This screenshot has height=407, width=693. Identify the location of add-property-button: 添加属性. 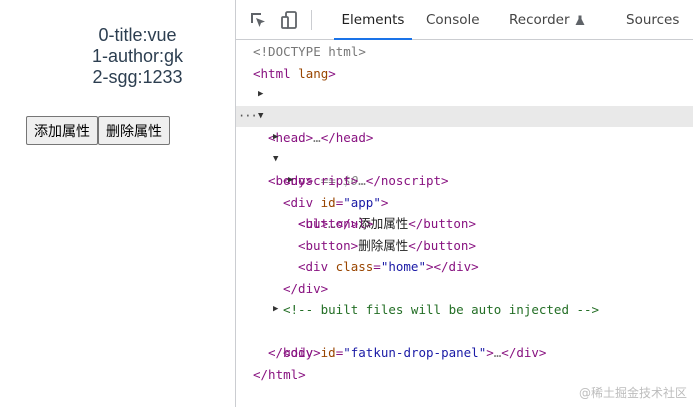
(62, 130).